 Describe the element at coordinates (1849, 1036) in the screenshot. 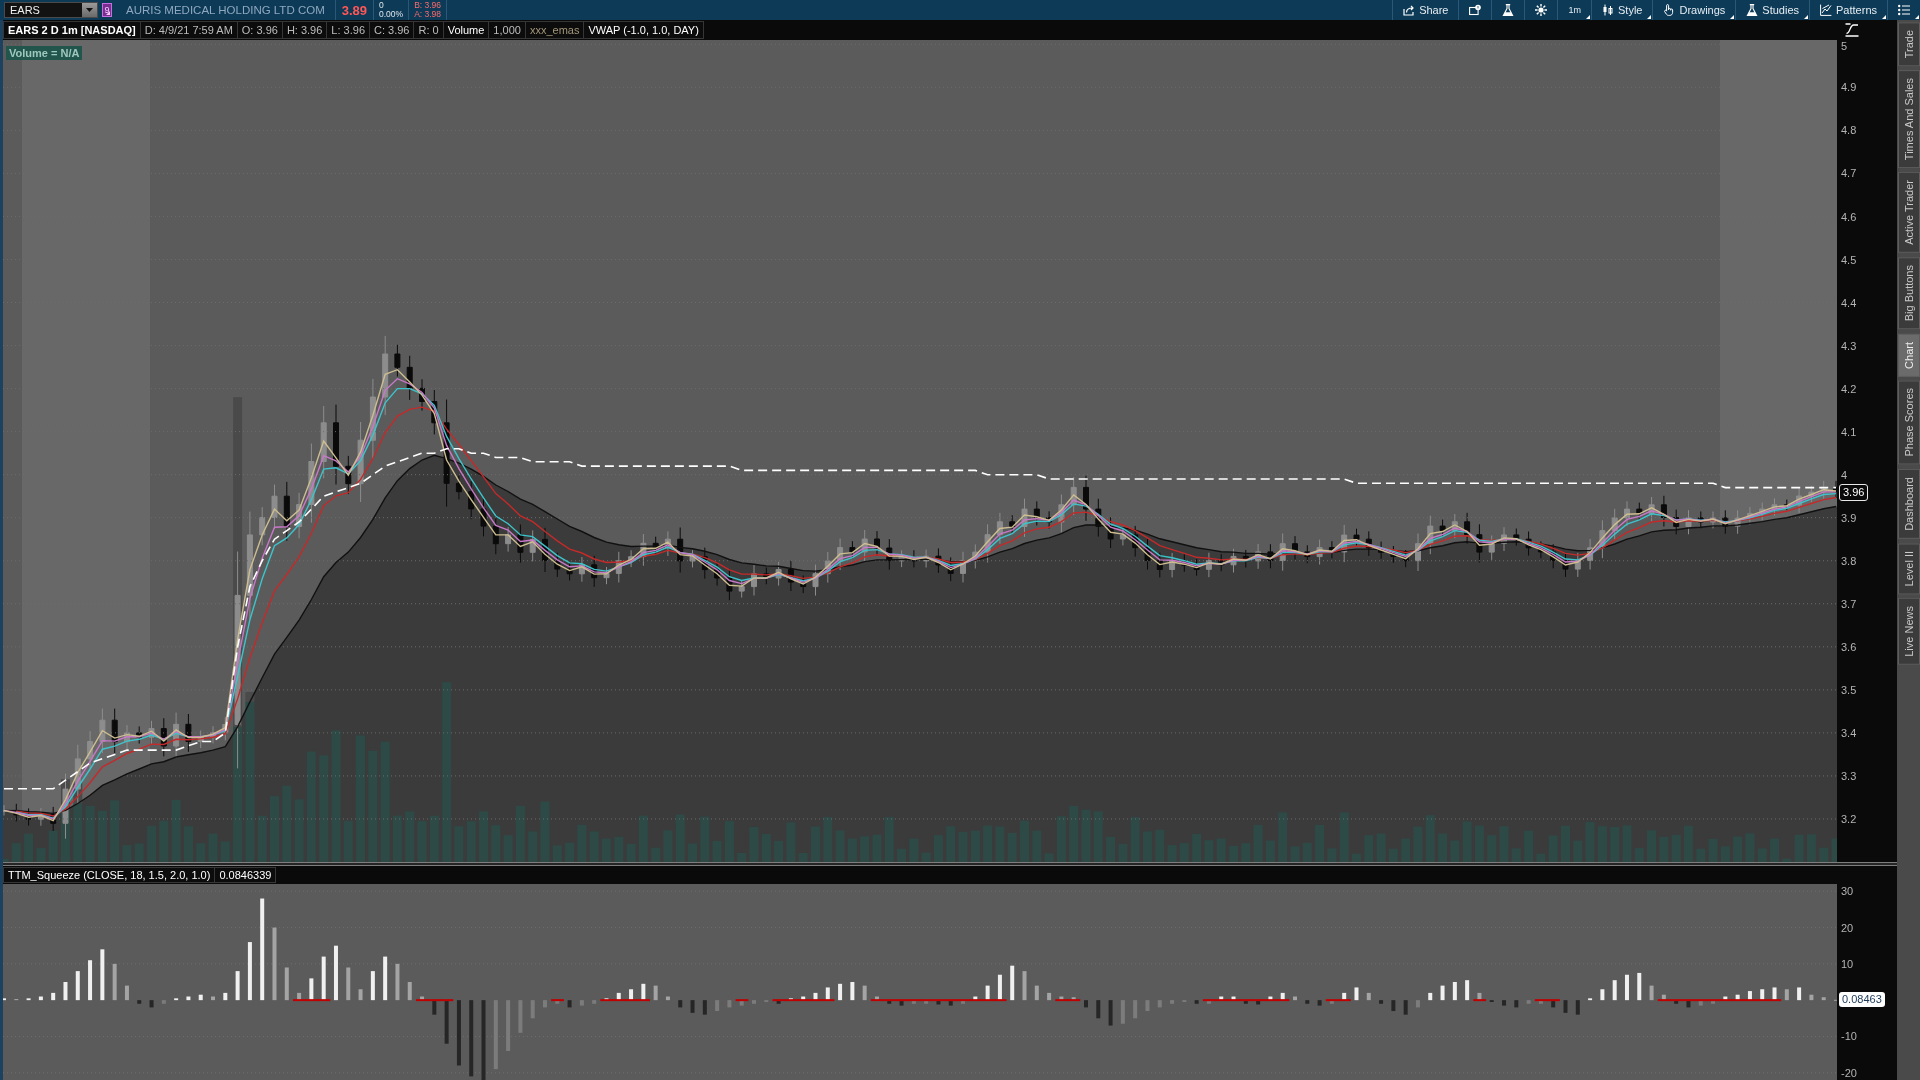

I see `study-axis-label: -10` at that location.